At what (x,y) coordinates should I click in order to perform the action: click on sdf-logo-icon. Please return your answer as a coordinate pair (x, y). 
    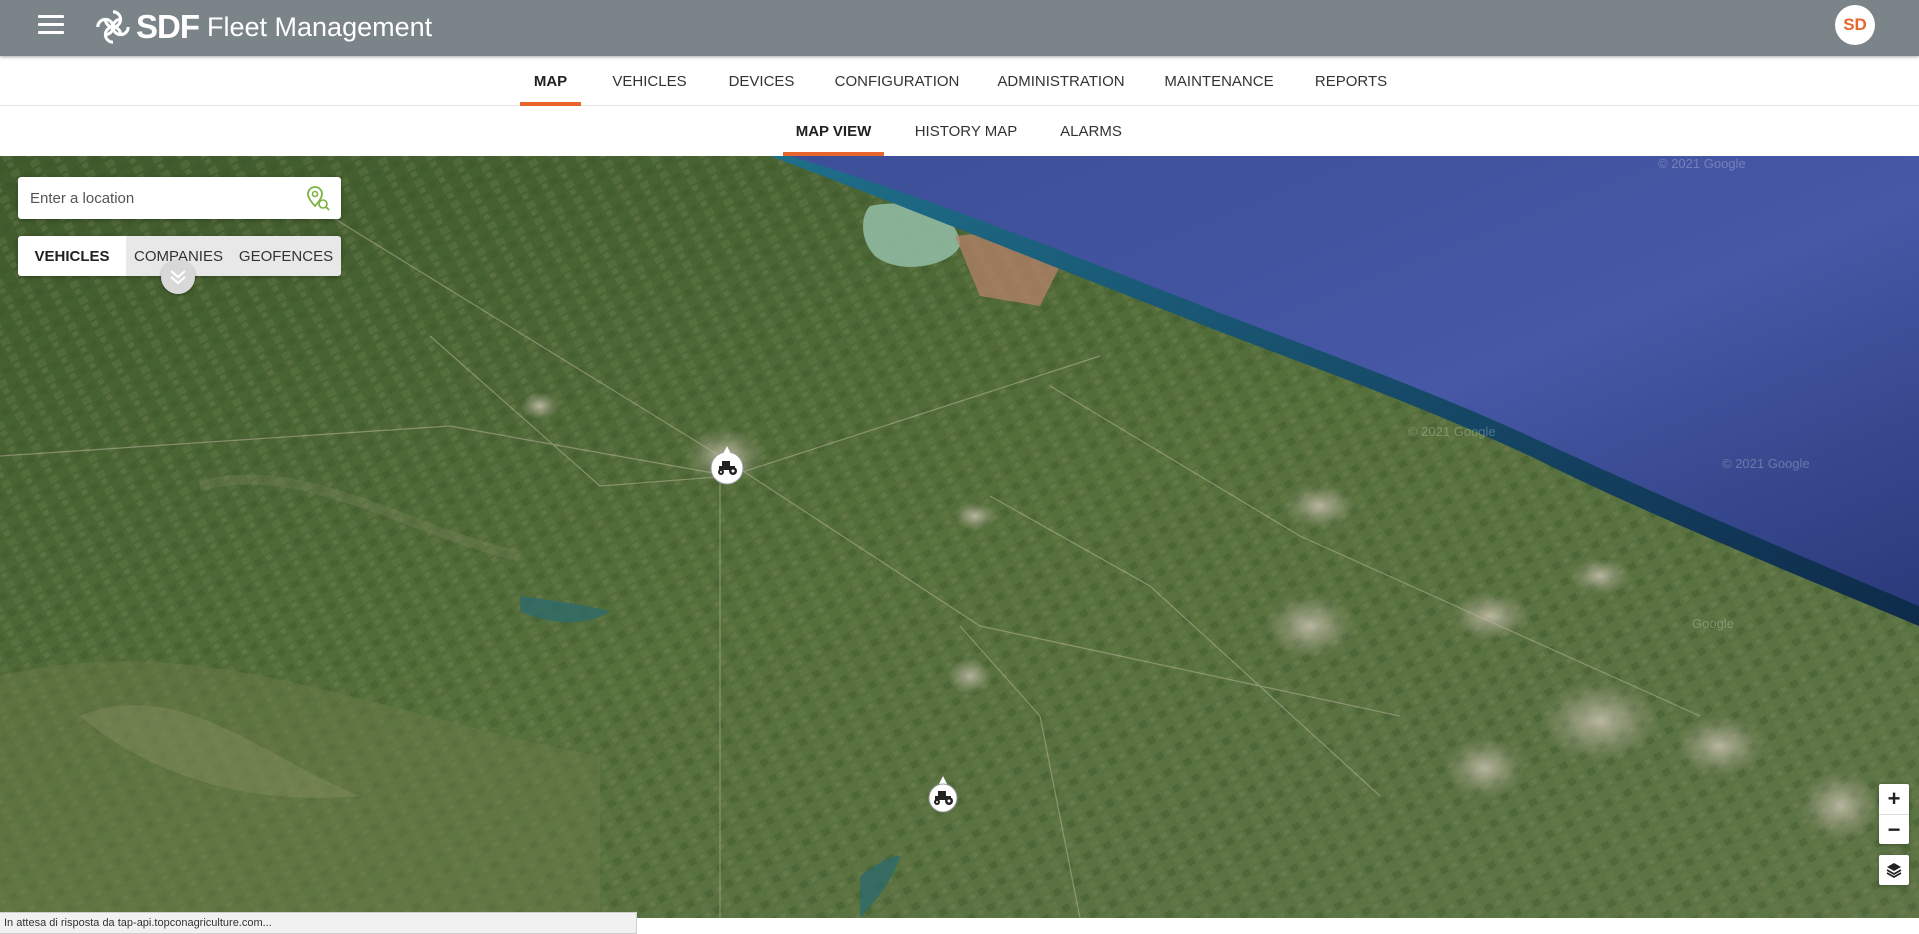
    Looking at the image, I should click on (113, 27).